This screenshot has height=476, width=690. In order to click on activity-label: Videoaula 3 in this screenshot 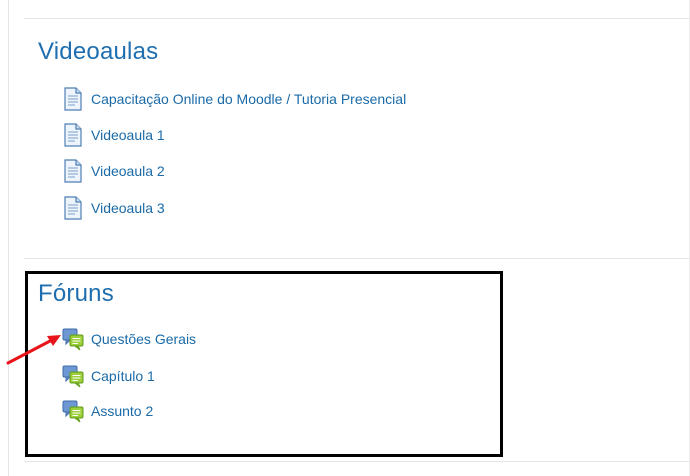, I will do `click(128, 208)`.